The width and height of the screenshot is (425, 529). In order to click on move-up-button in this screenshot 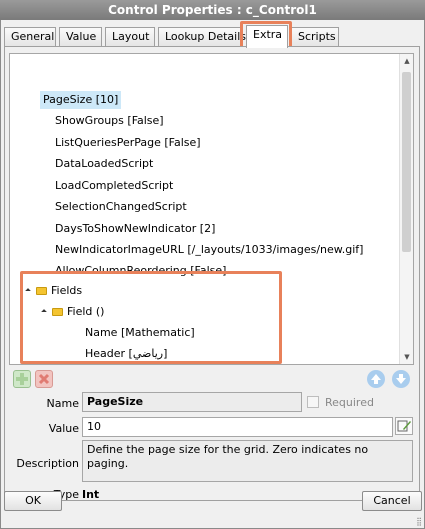, I will do `click(376, 379)`.